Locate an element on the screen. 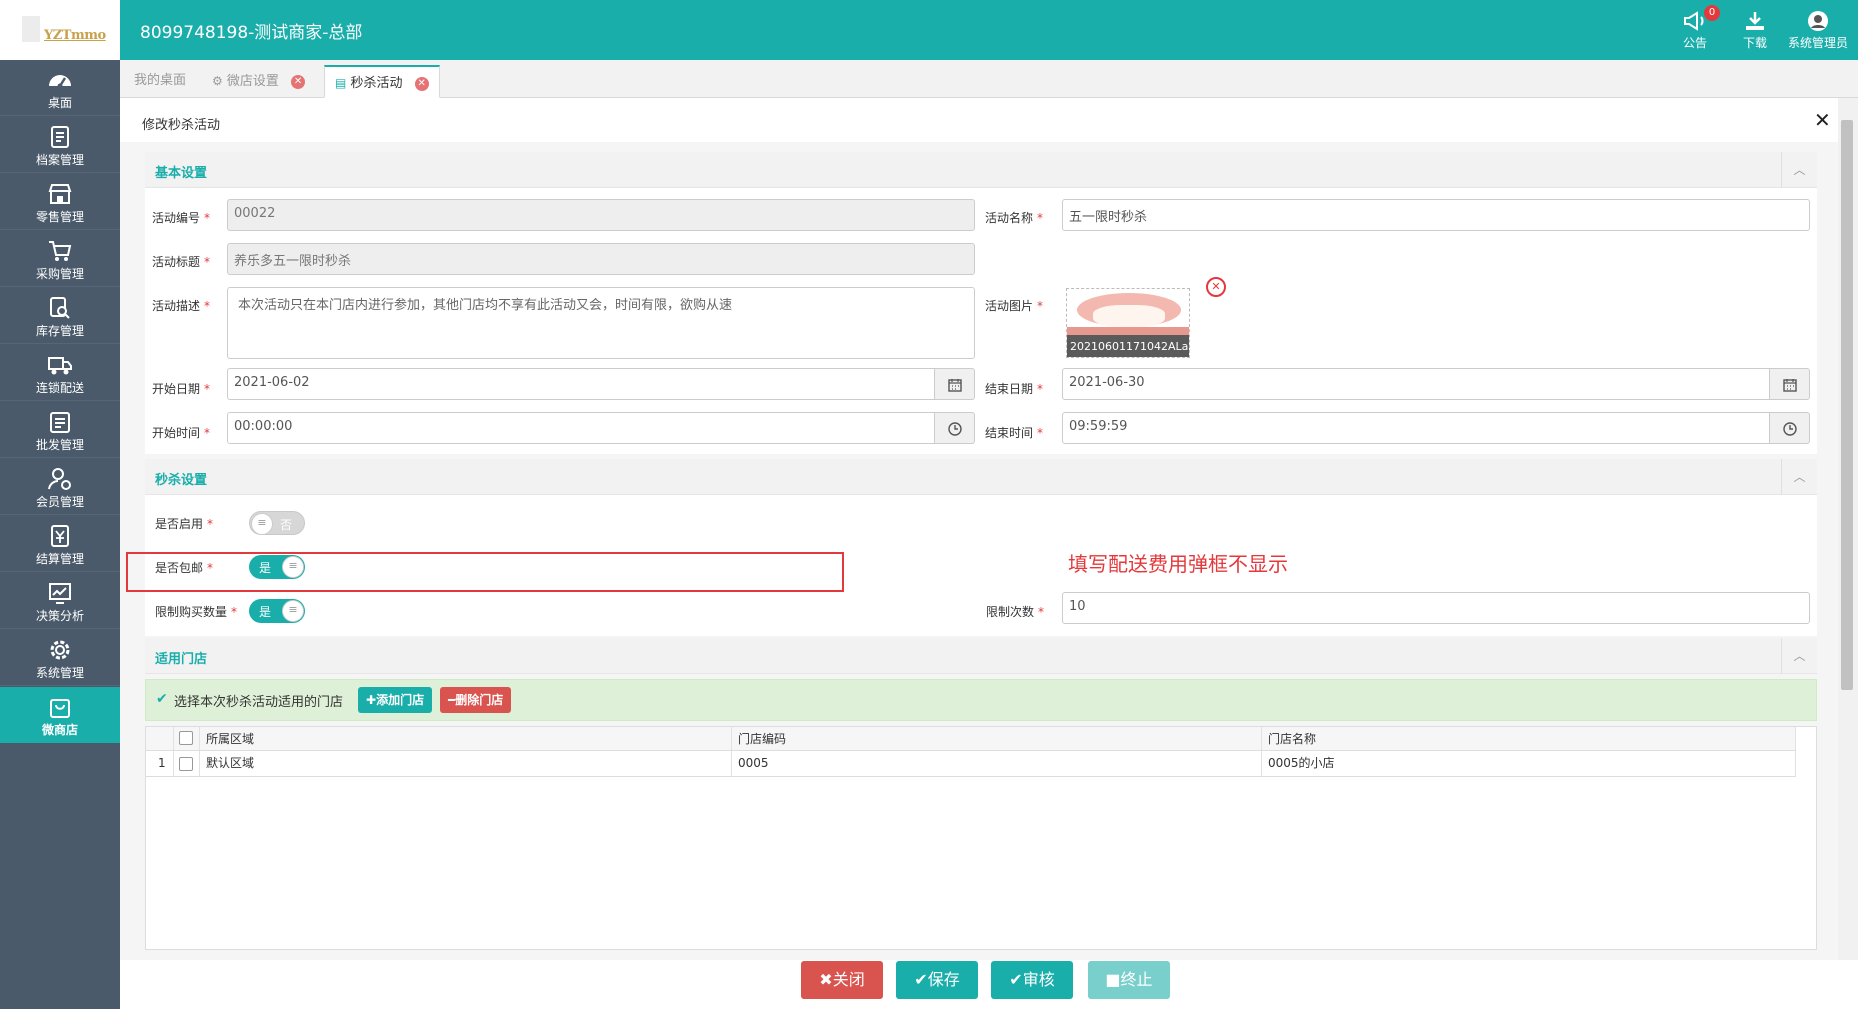  section-flash-settings: 秒杀设置 ︿ is located at coordinates (981, 477).